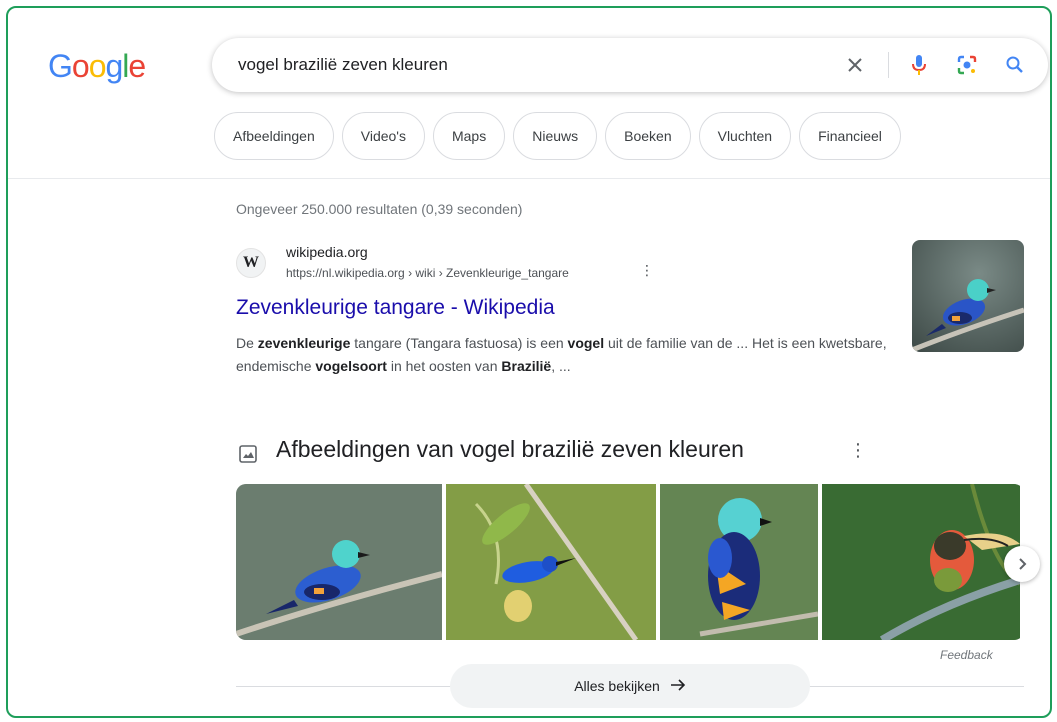  I want to click on snippet-highlight: vogelsoort, so click(351, 366).